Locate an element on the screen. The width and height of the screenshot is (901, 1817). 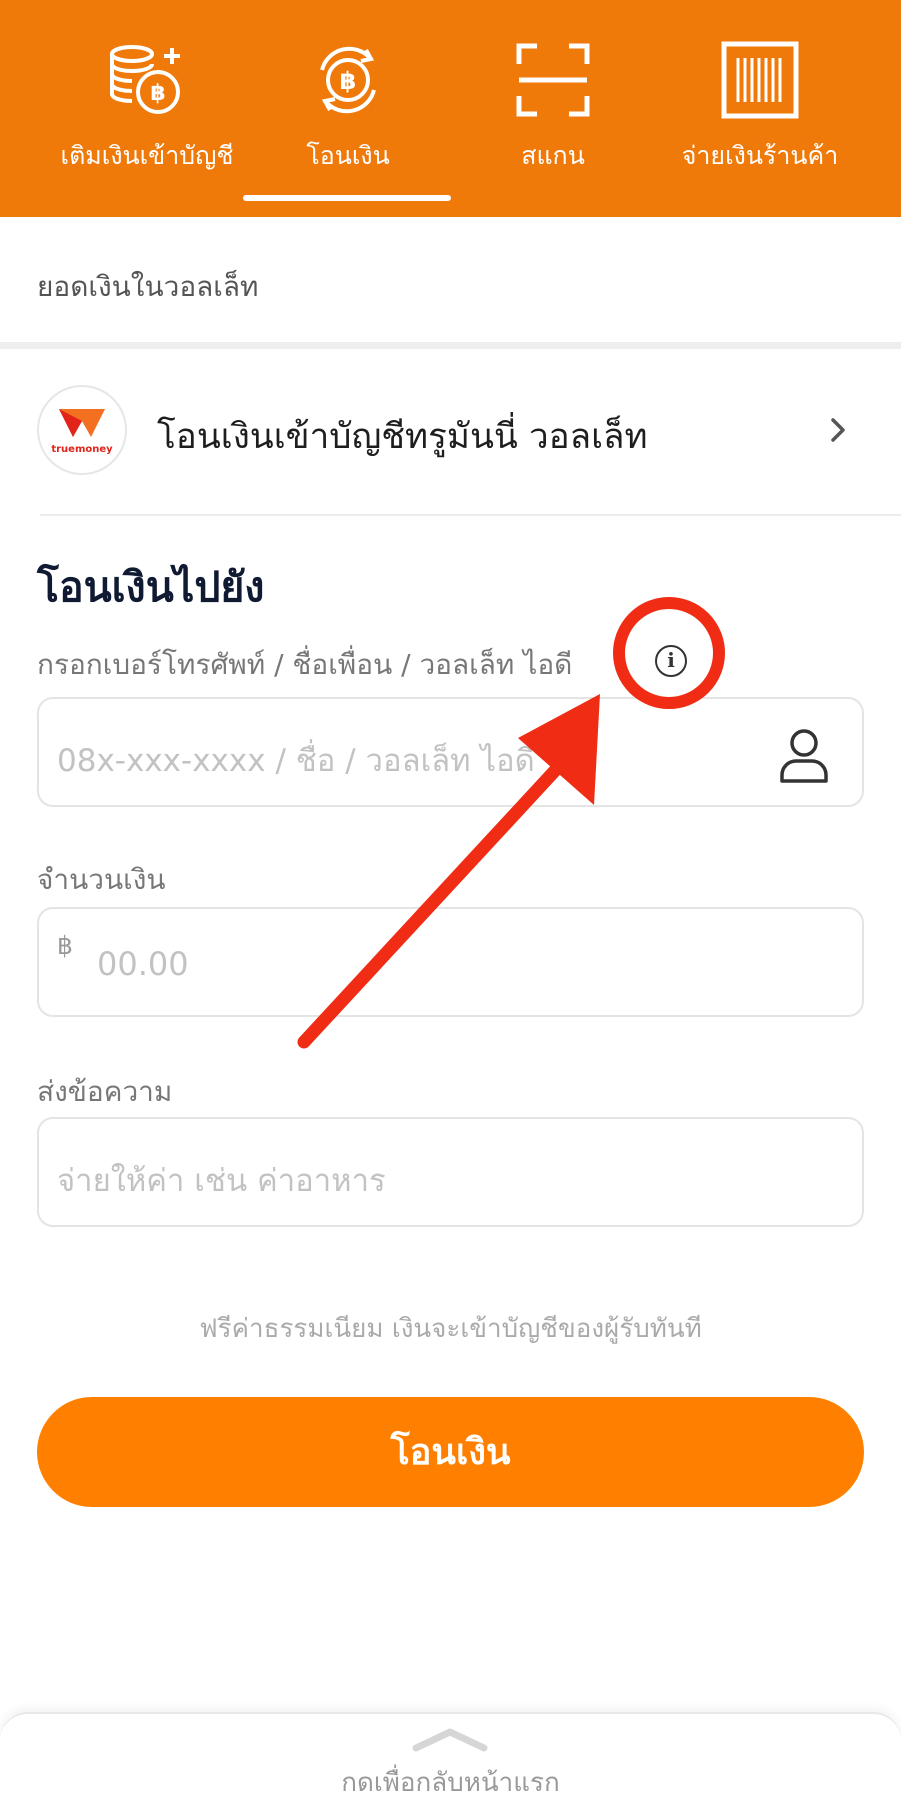
back-to-home-sheet: กดเพื่อกลับหน้าแรก is located at coordinates (450, 1764).